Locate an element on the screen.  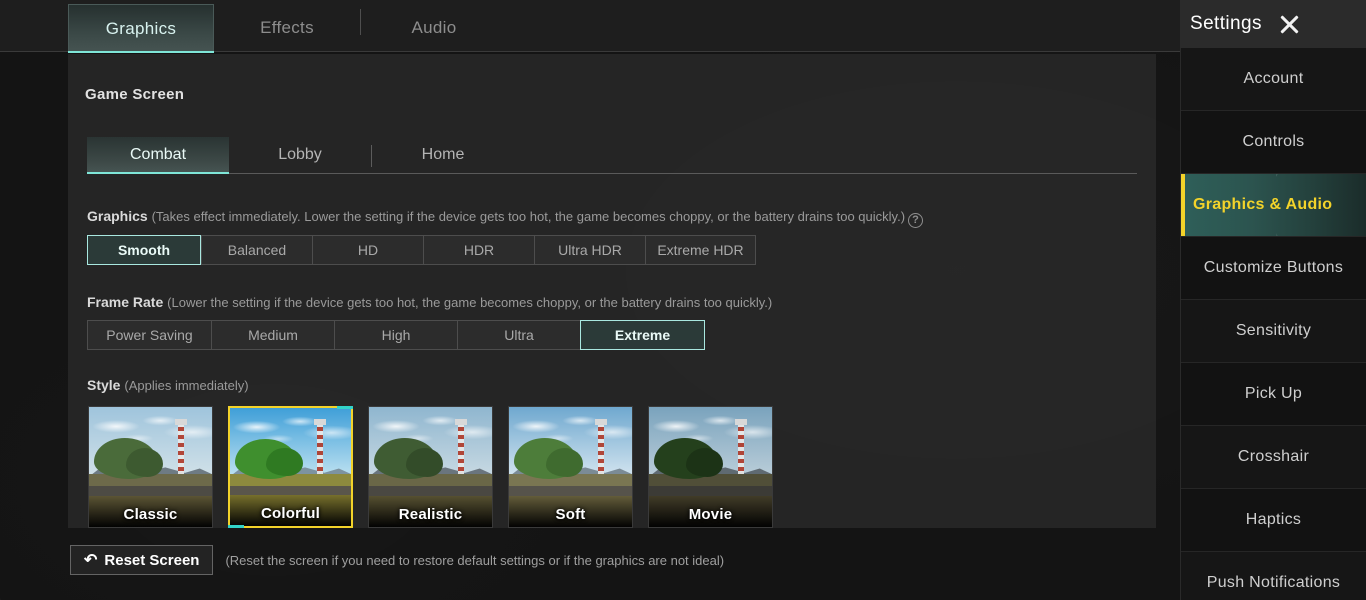
style-card-label: Colorful is located at coordinates (290, 513).